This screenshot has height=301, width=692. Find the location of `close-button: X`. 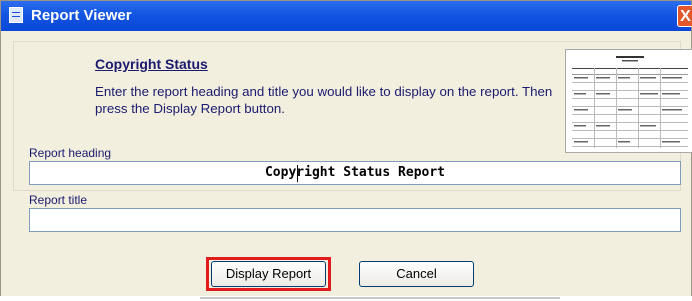

close-button: X is located at coordinates (684, 16).